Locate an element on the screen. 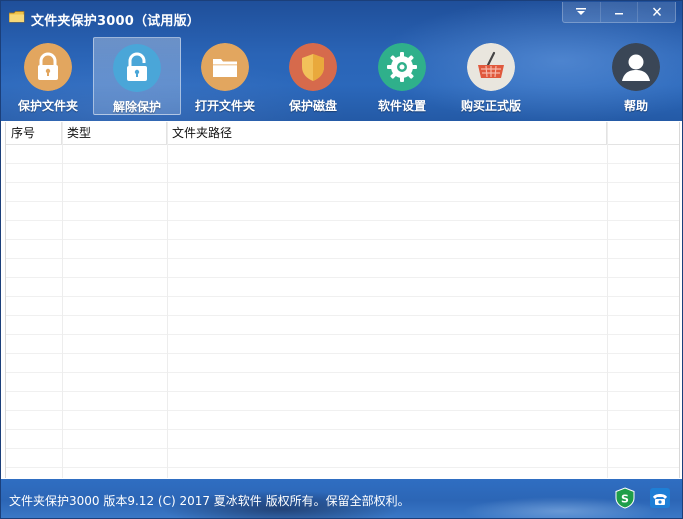  security-s-icon: S is located at coordinates (625, 498).